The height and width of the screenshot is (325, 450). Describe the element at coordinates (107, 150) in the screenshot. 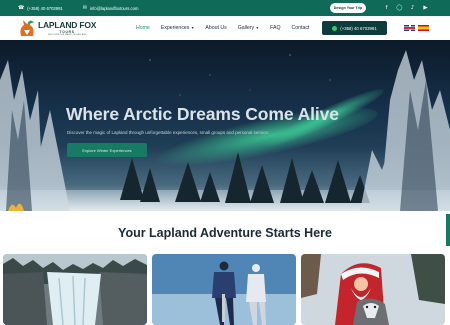

I see `explore-experiences-button: Explore Winter Experiences` at that location.